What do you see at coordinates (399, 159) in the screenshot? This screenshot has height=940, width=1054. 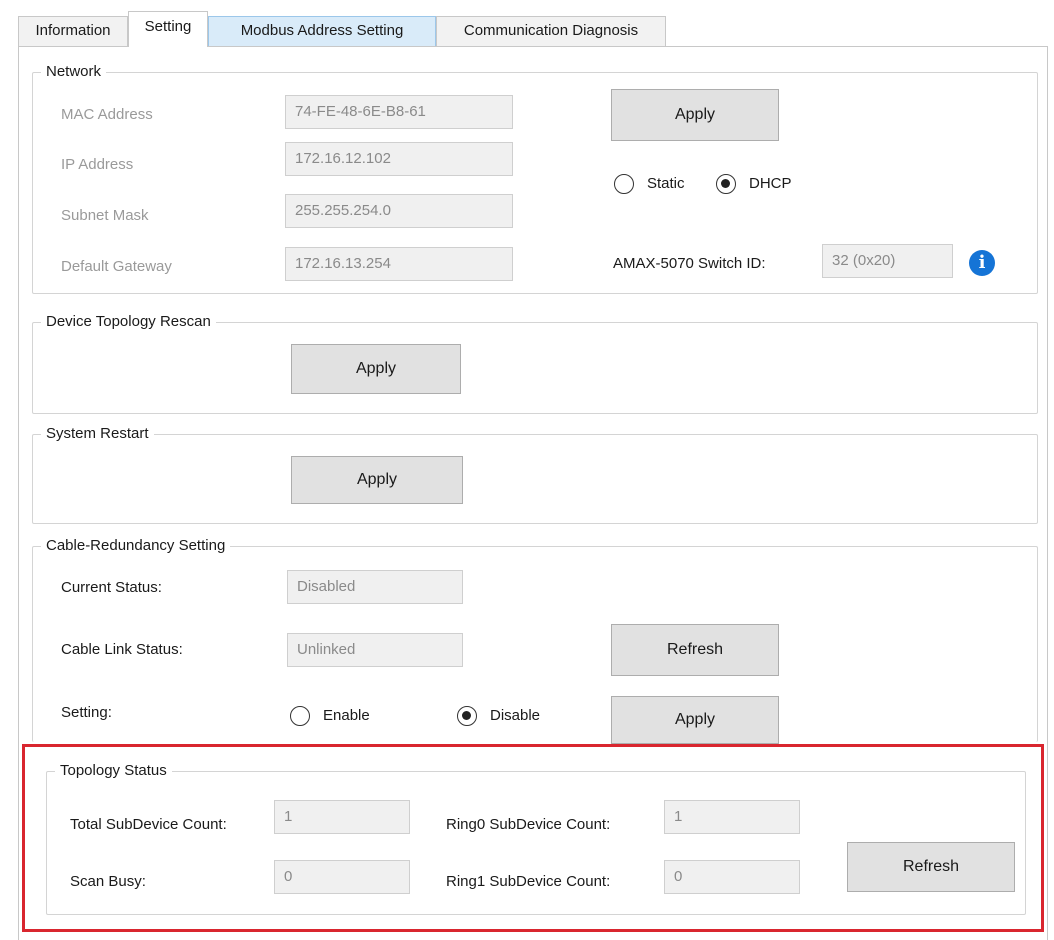 I see `ip-address-field: 172.16.12.102` at bounding box center [399, 159].